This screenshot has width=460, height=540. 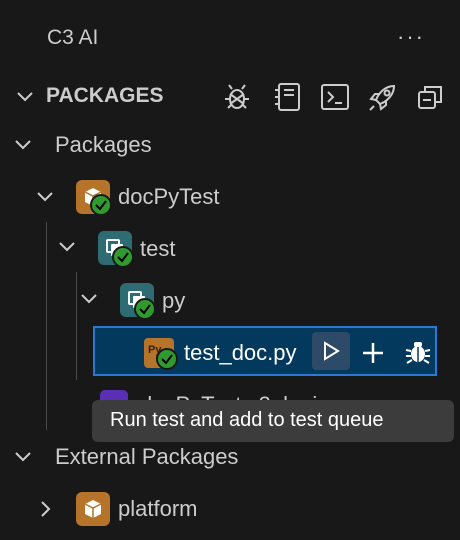 I want to click on tree-row-folder-py: py, so click(x=230, y=300).